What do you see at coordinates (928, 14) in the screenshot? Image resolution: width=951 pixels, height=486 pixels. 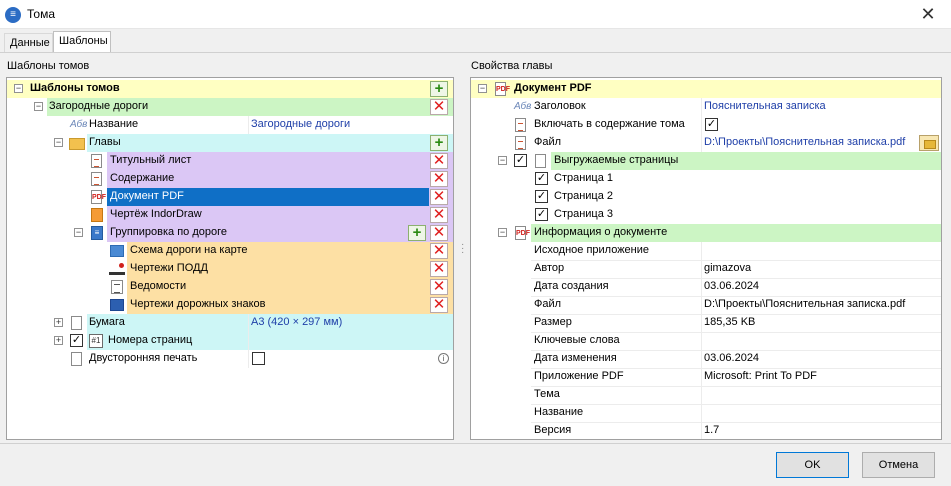 I see `close-window-button: ✕` at bounding box center [928, 14].